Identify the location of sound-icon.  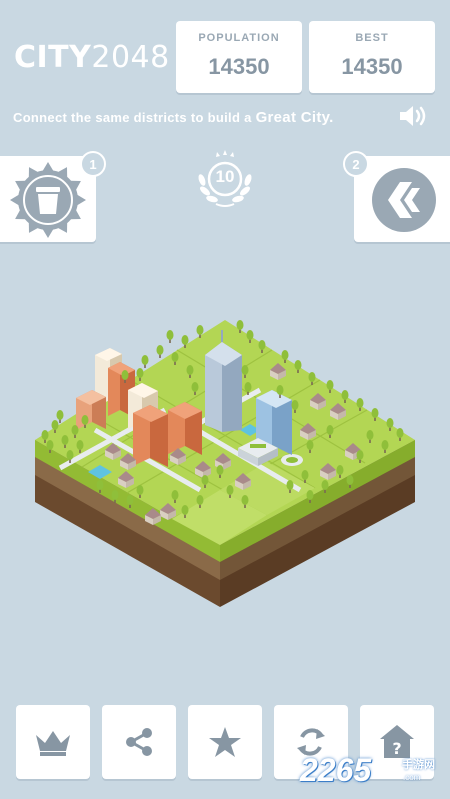
(413, 116).